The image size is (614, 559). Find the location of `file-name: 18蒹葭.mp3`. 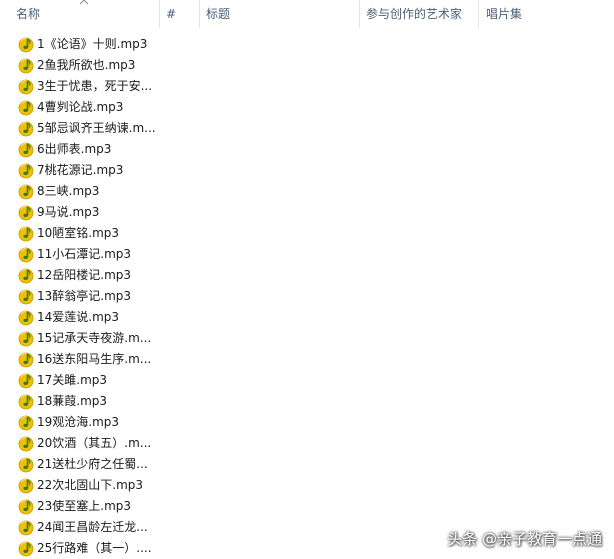

file-name: 18蒹葭.mp3 is located at coordinates (72, 401).